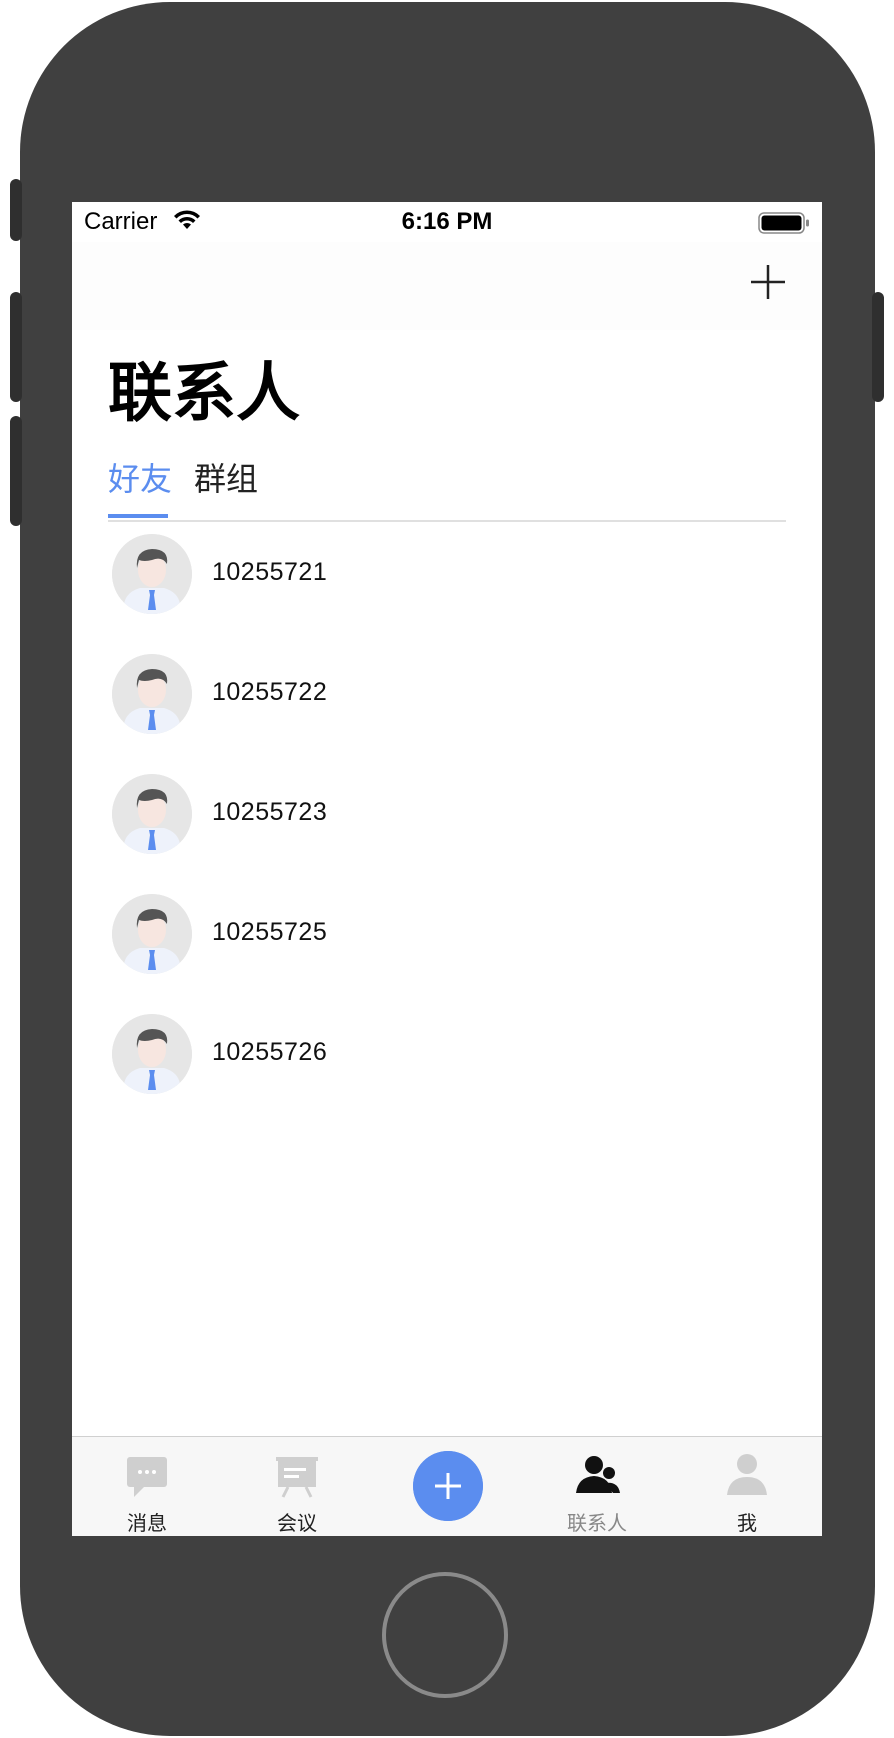 The image size is (894, 1738). Describe the element at coordinates (447, 584) in the screenshot. I see `contact-row: 10255721` at that location.